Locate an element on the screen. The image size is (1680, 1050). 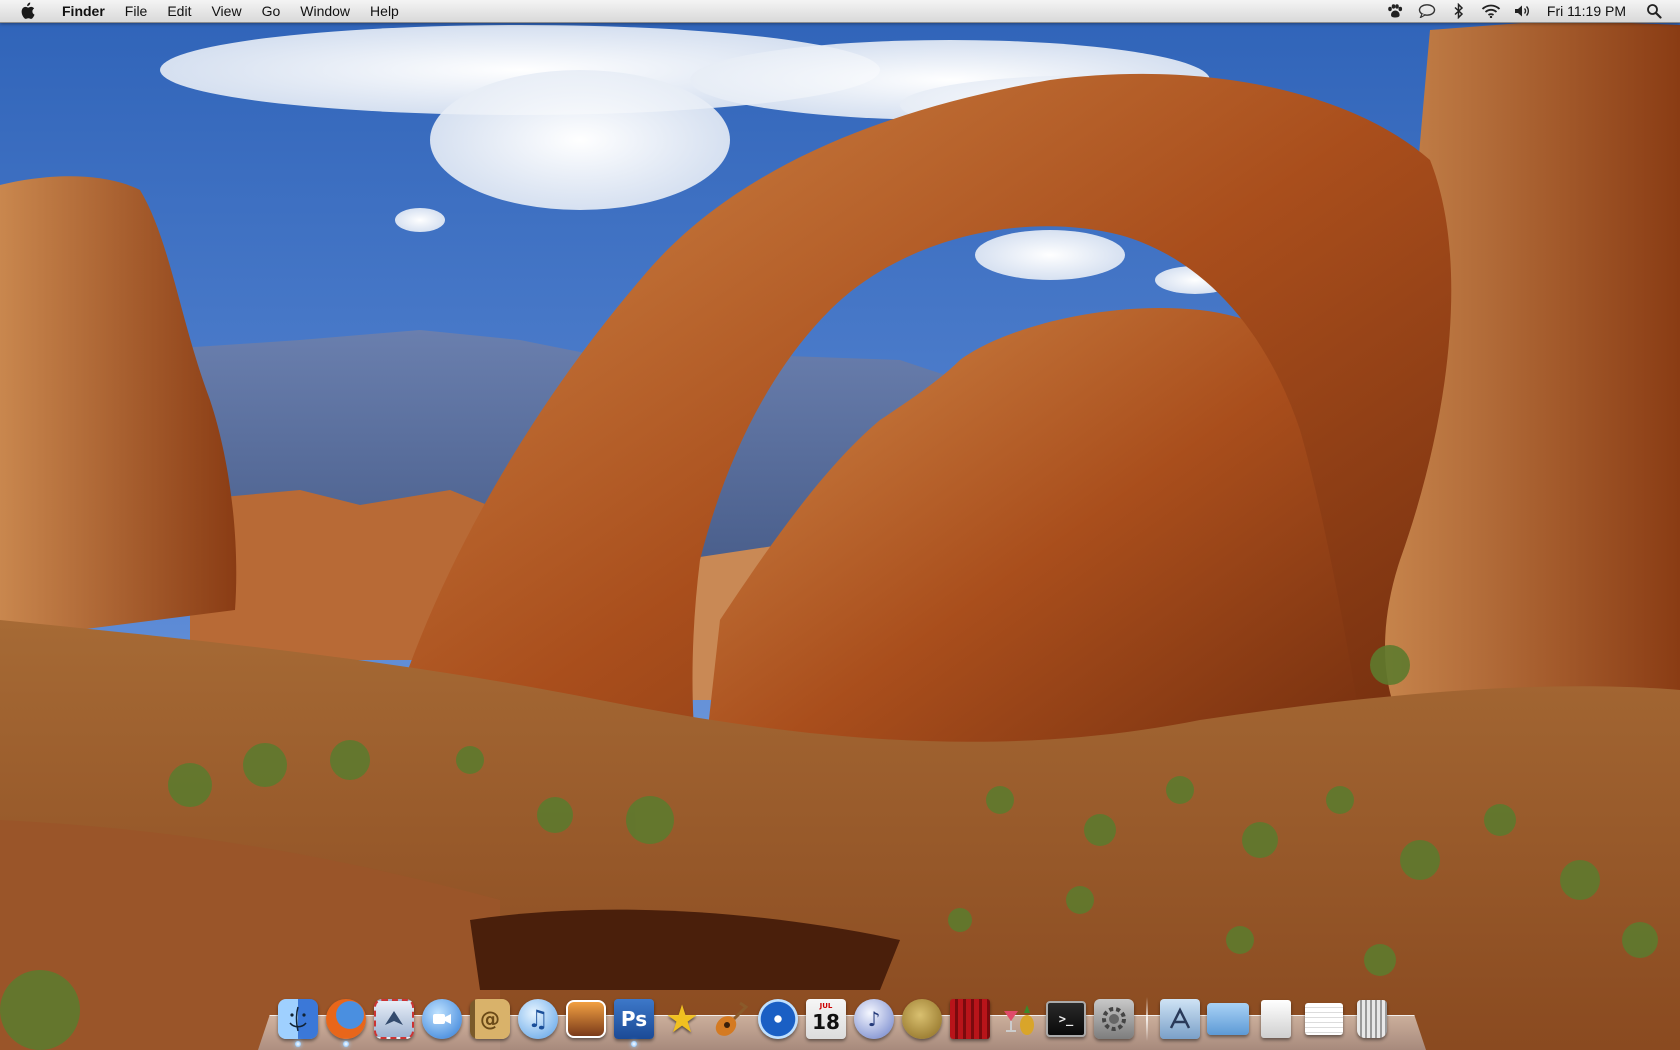
dock-item-address-book: @ is located at coordinates (490, 1019).